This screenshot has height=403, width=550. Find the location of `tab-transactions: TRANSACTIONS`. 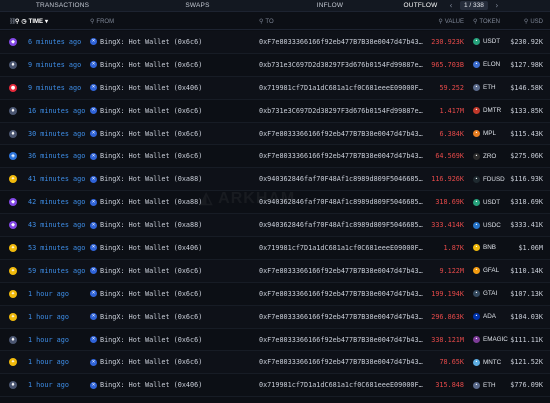

tab-transactions: TRANSACTIONS is located at coordinates (62, 5).